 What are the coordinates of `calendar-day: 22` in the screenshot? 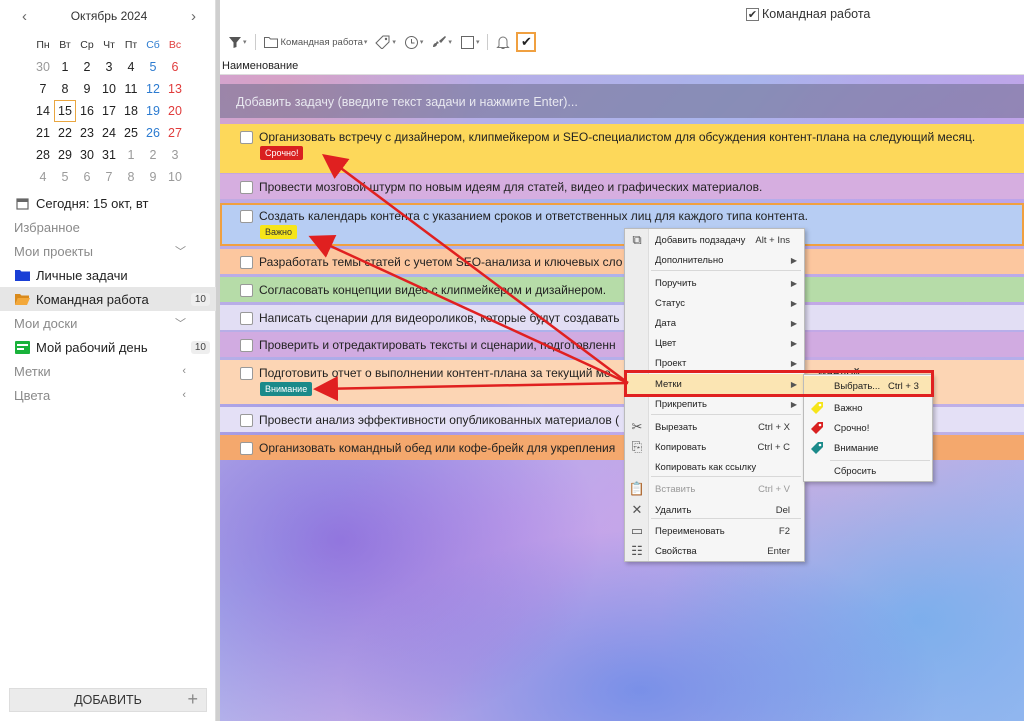 It's located at (65, 133).